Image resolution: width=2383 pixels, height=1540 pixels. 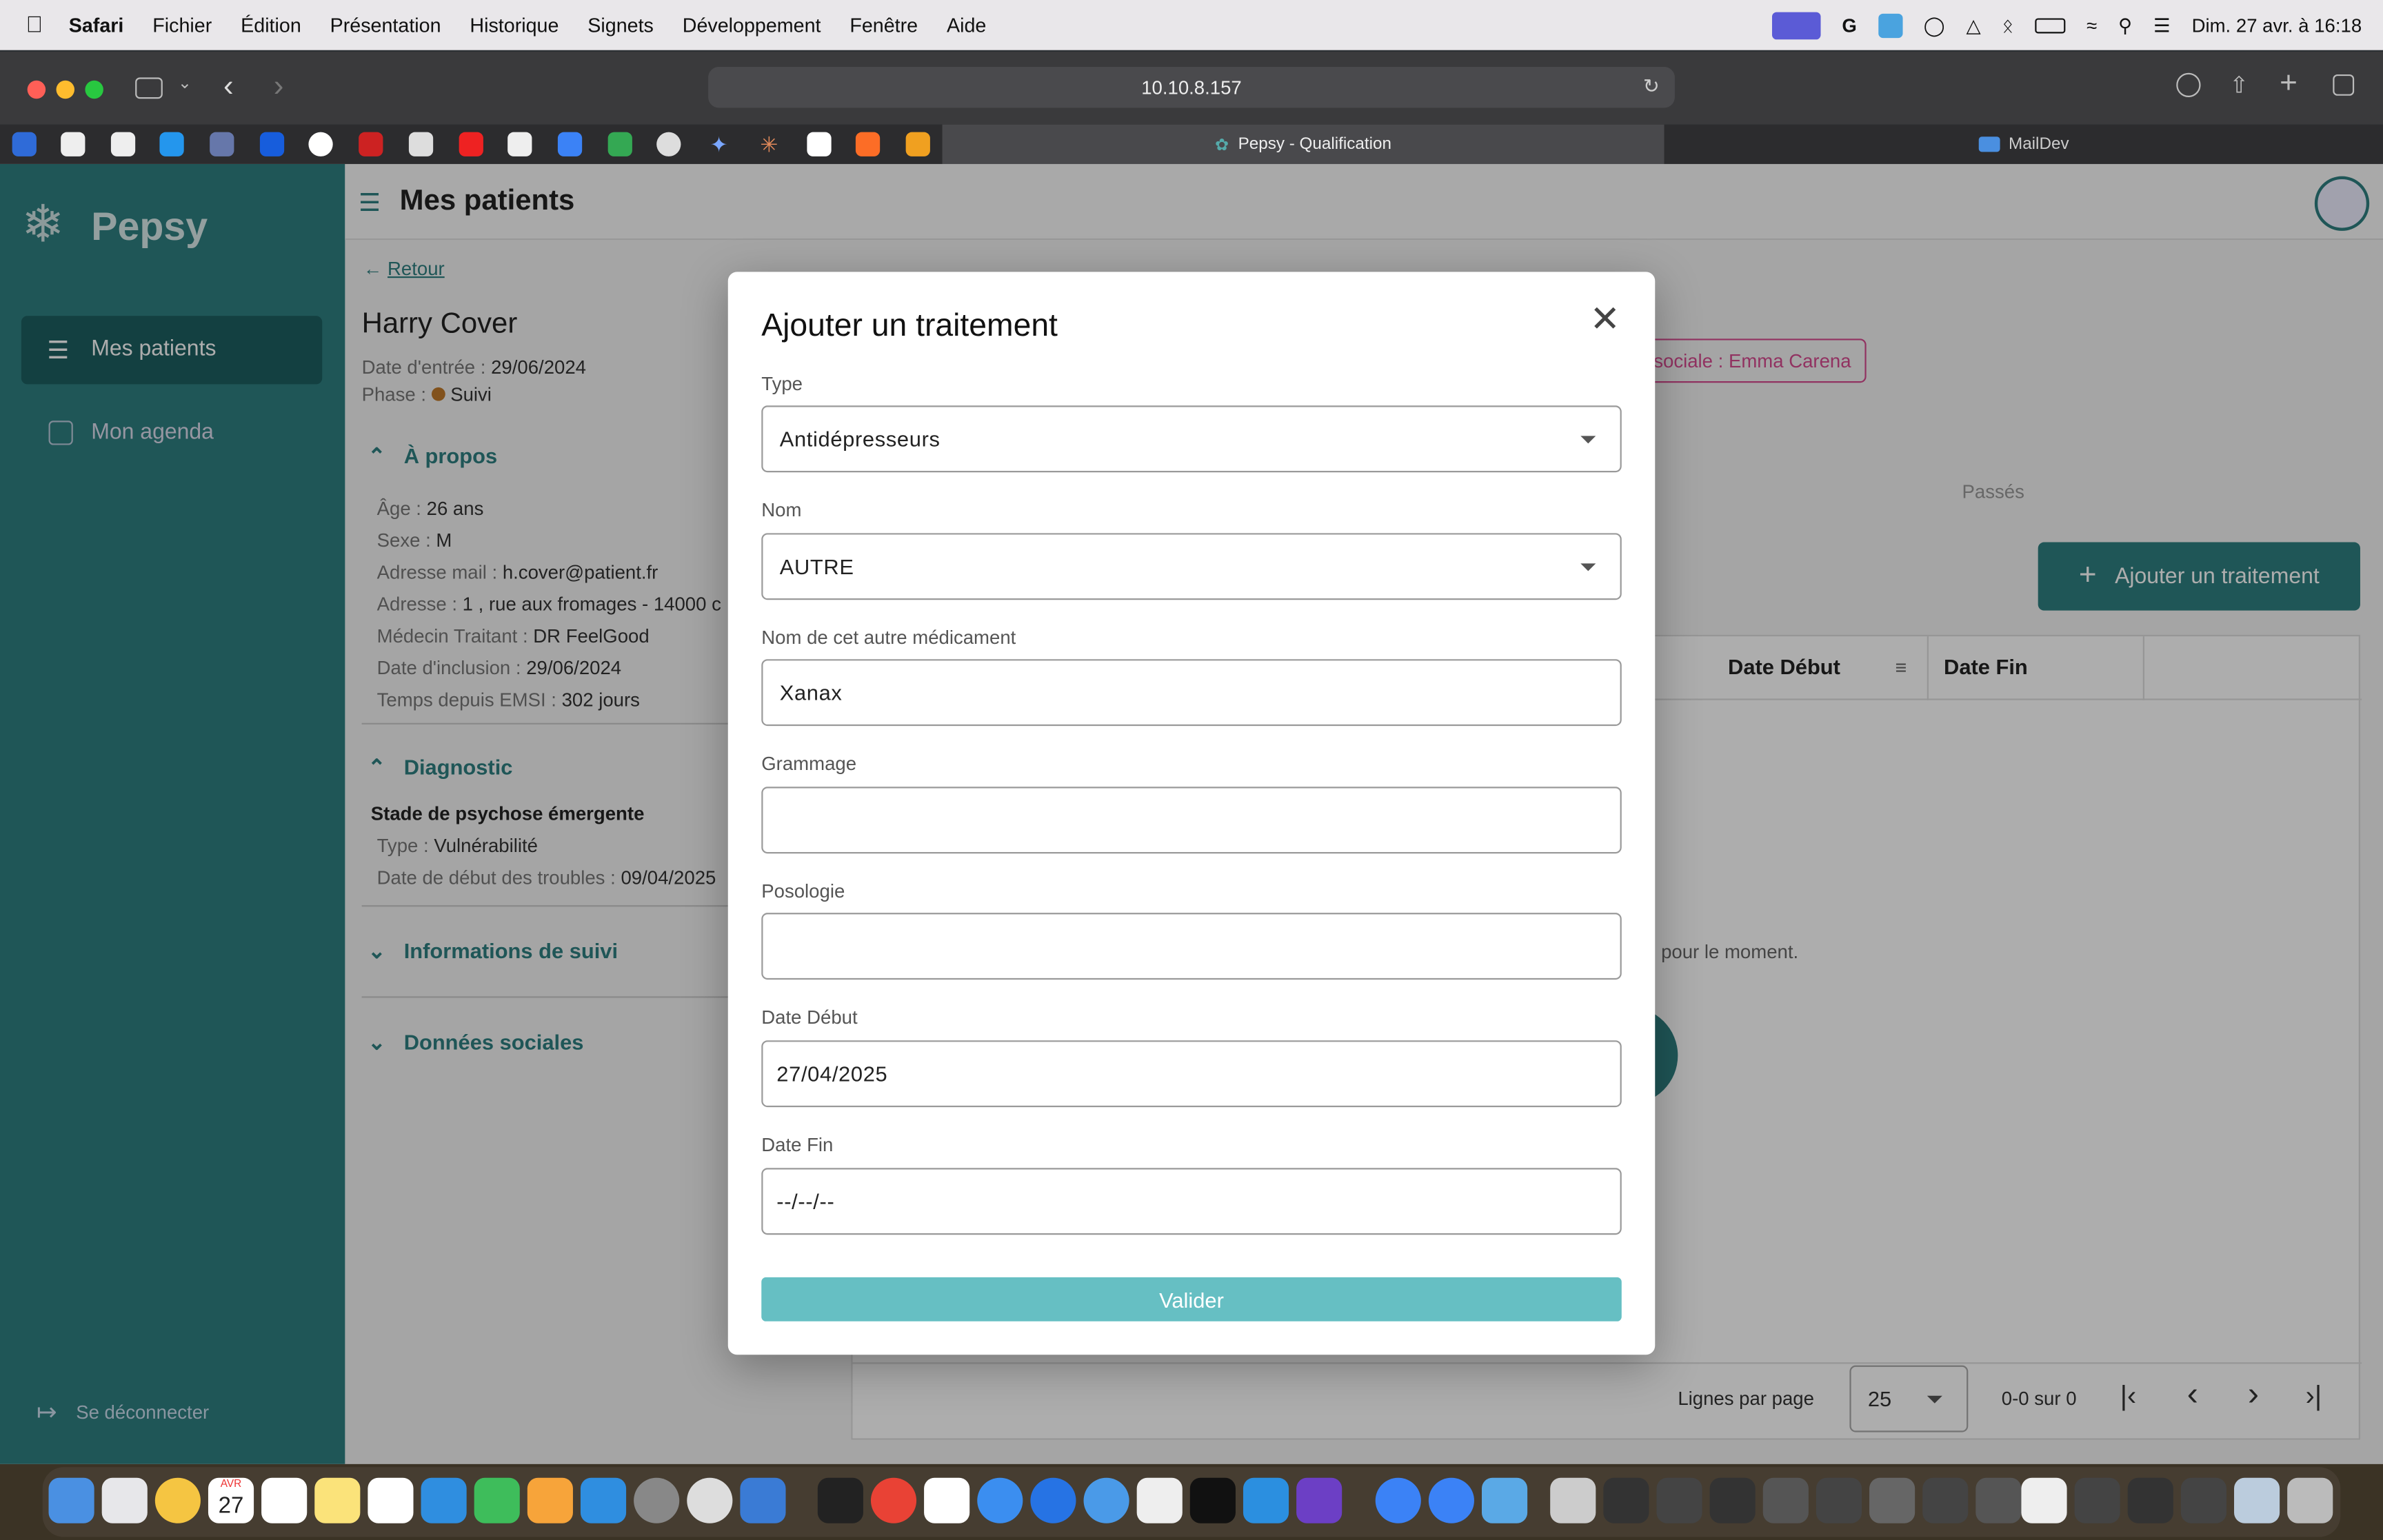 What do you see at coordinates (1106, 1500) in the screenshot?
I see `dock-mplus-icon` at bounding box center [1106, 1500].